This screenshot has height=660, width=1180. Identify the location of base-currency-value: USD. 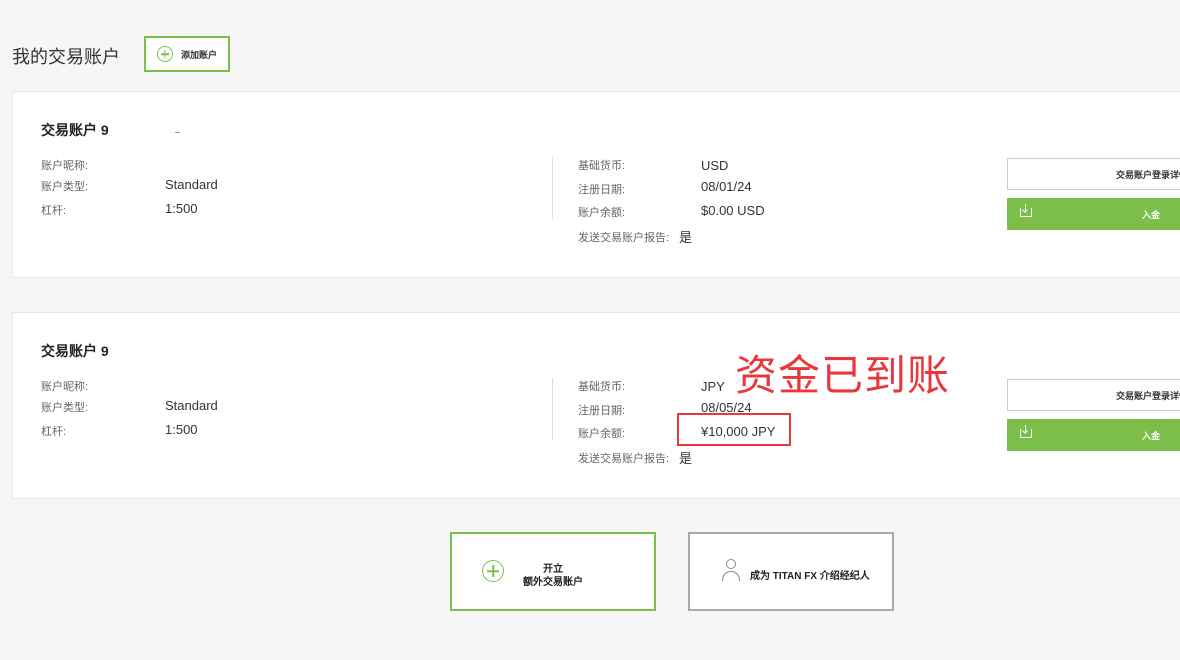
(715, 165).